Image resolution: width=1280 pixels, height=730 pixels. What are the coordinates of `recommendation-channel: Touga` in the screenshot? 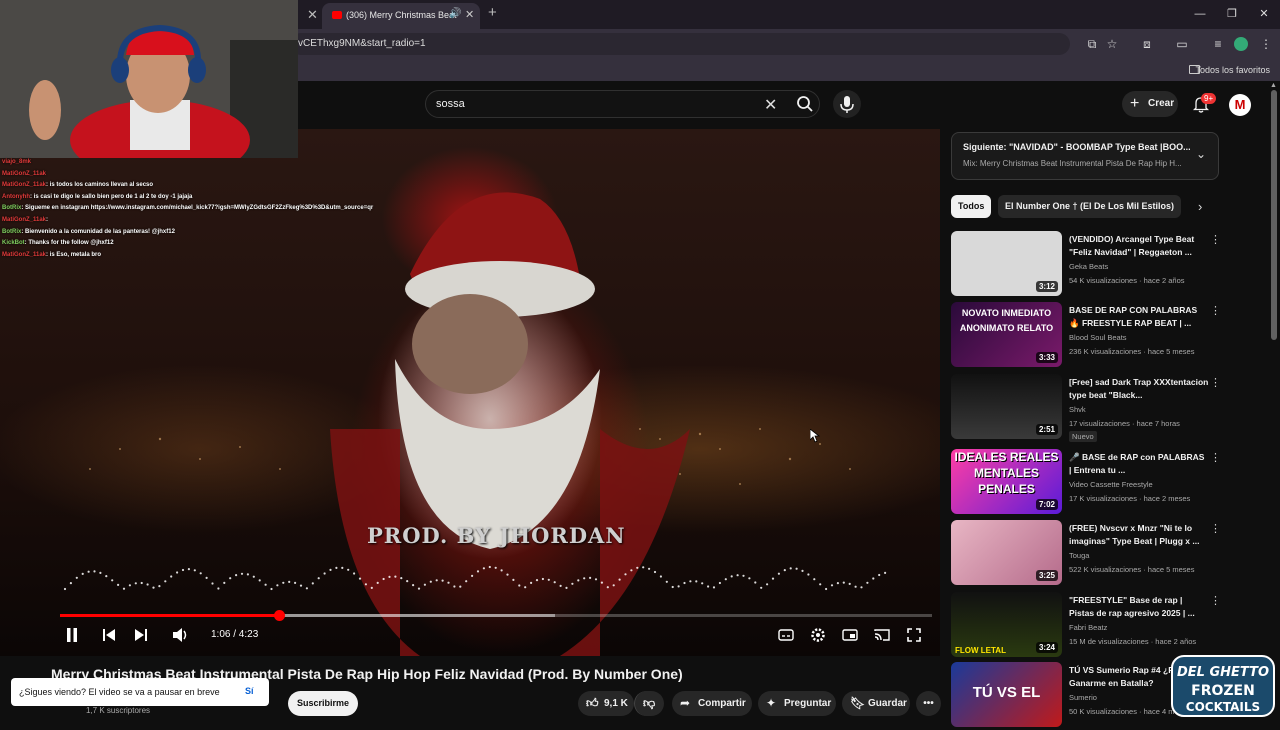 It's located at (1079, 555).